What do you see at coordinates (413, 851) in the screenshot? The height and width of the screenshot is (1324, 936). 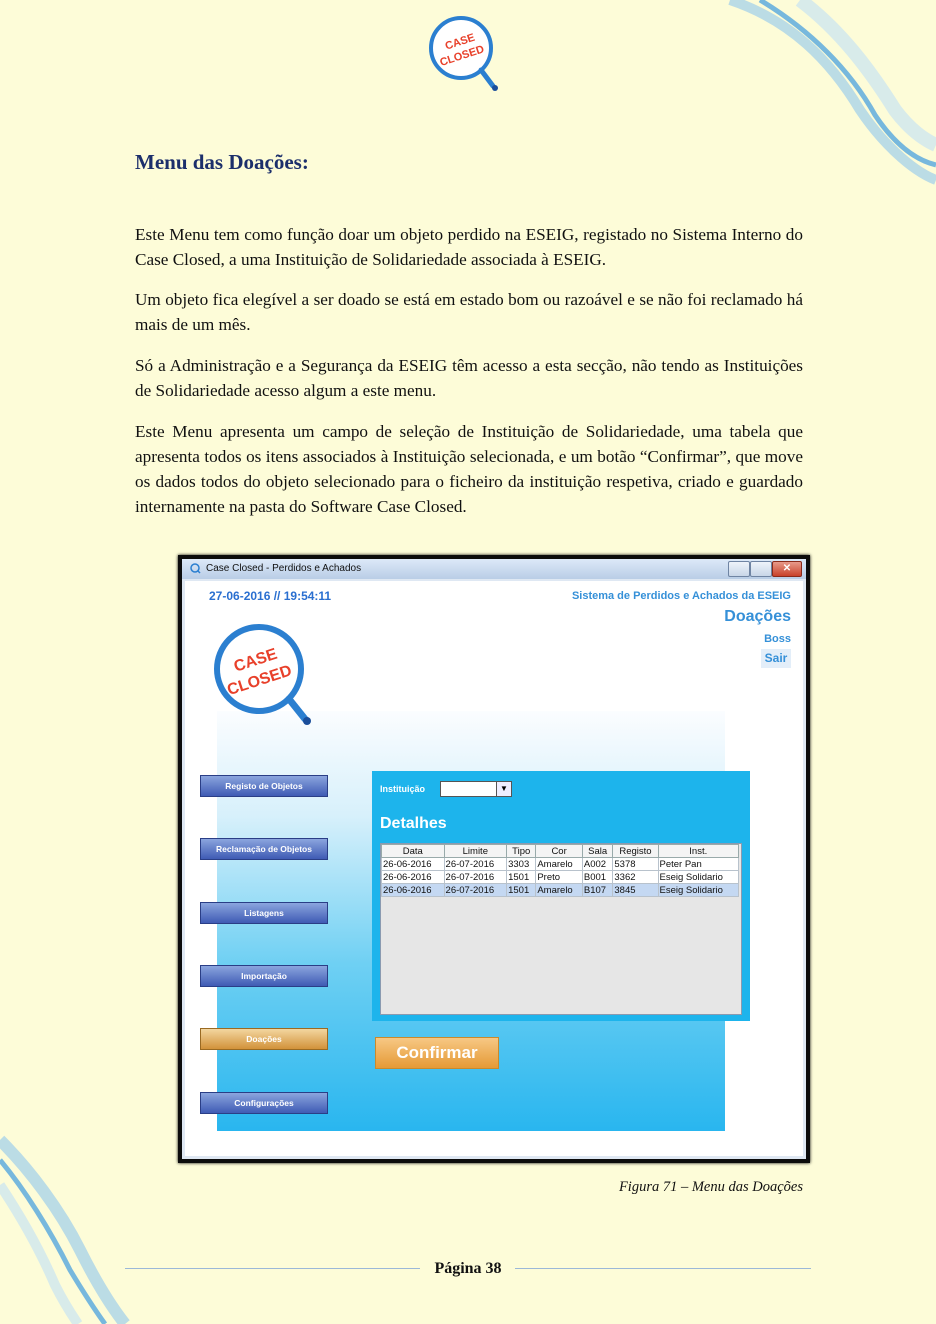 I see `column-header: Data` at bounding box center [413, 851].